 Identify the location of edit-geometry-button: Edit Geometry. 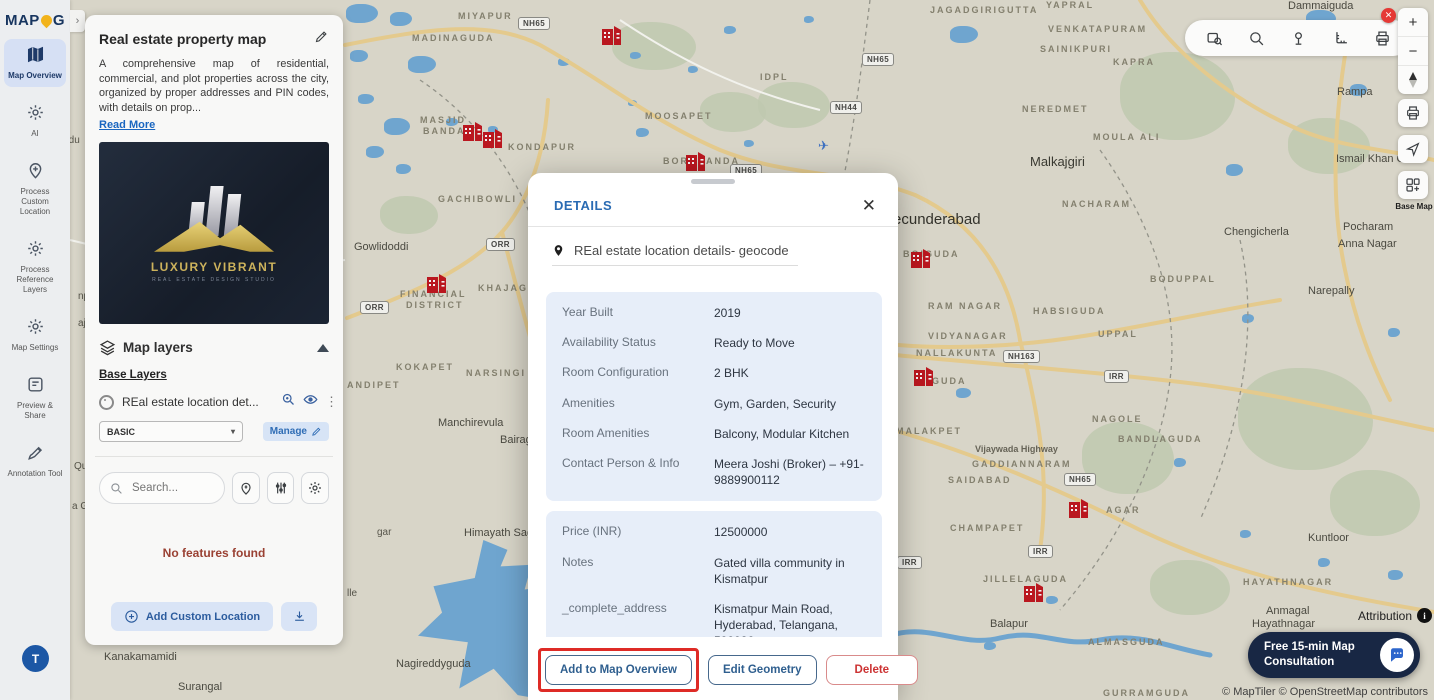
(762, 670).